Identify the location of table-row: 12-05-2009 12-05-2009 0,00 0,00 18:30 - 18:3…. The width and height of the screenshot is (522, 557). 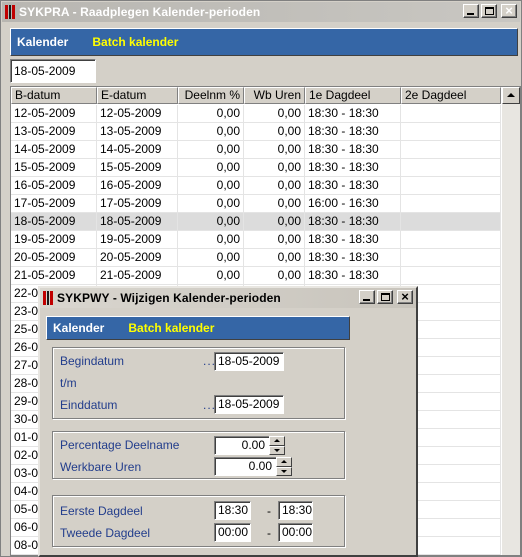
(256, 114).